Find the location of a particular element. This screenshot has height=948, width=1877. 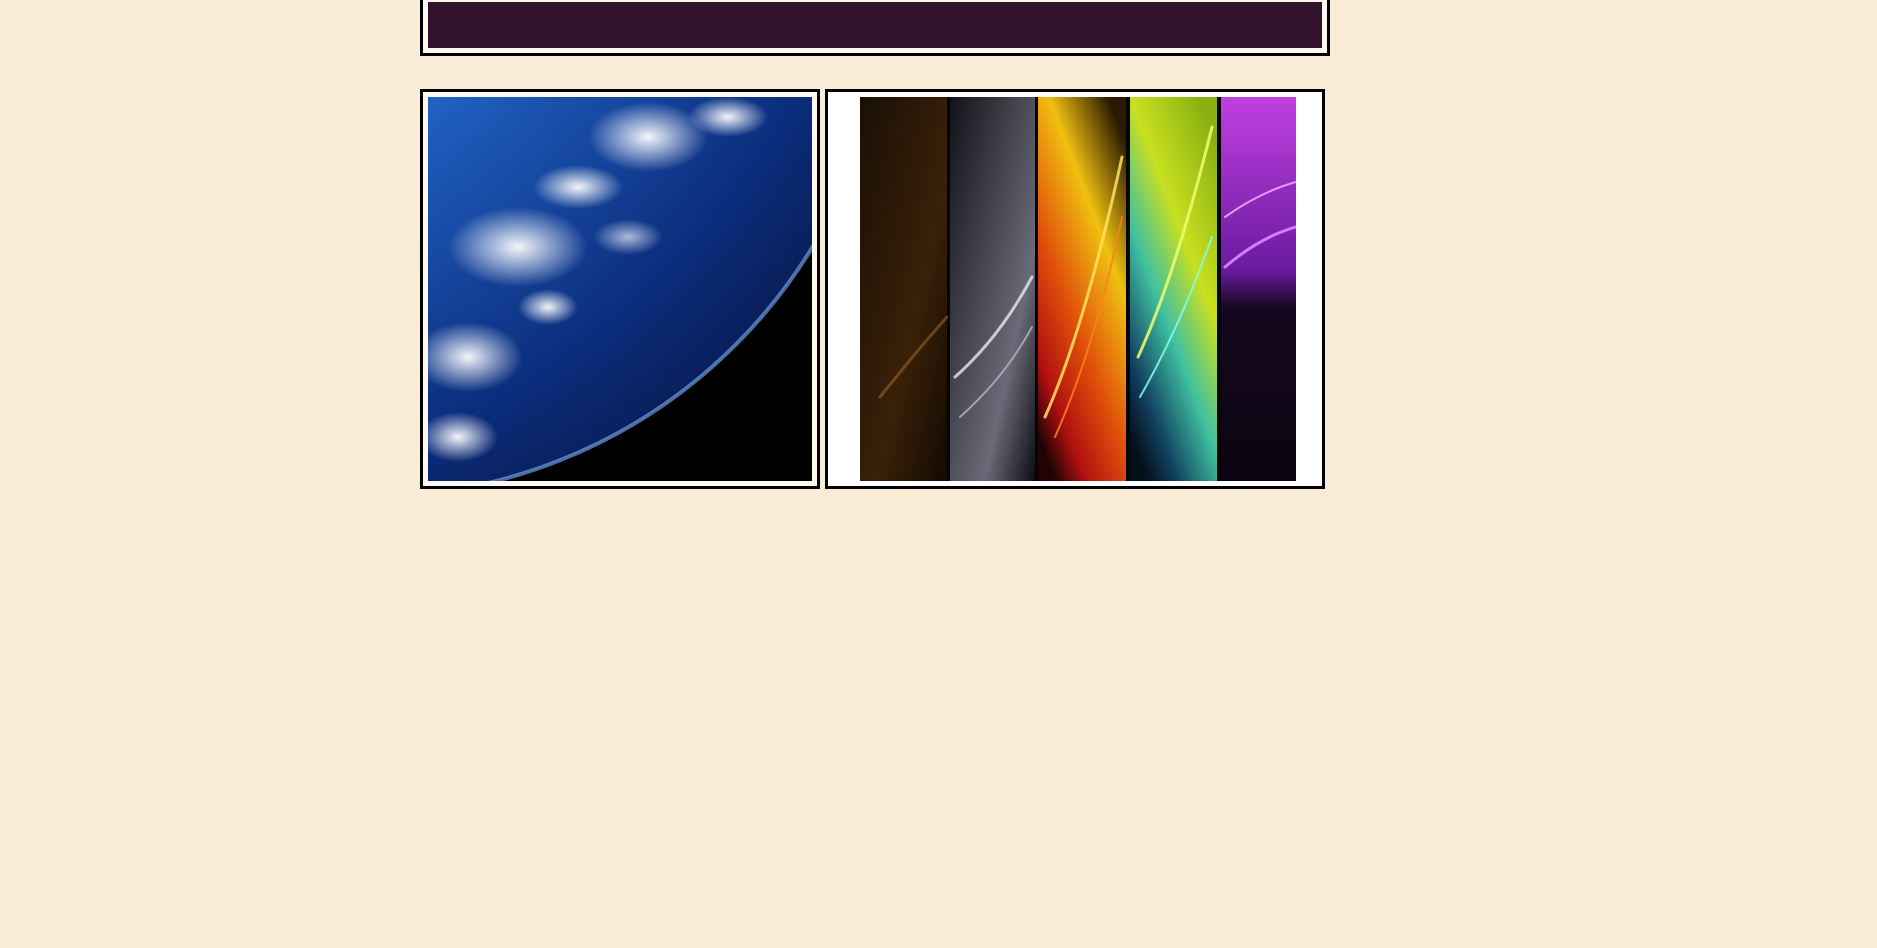

header-banner is located at coordinates (875, 28).